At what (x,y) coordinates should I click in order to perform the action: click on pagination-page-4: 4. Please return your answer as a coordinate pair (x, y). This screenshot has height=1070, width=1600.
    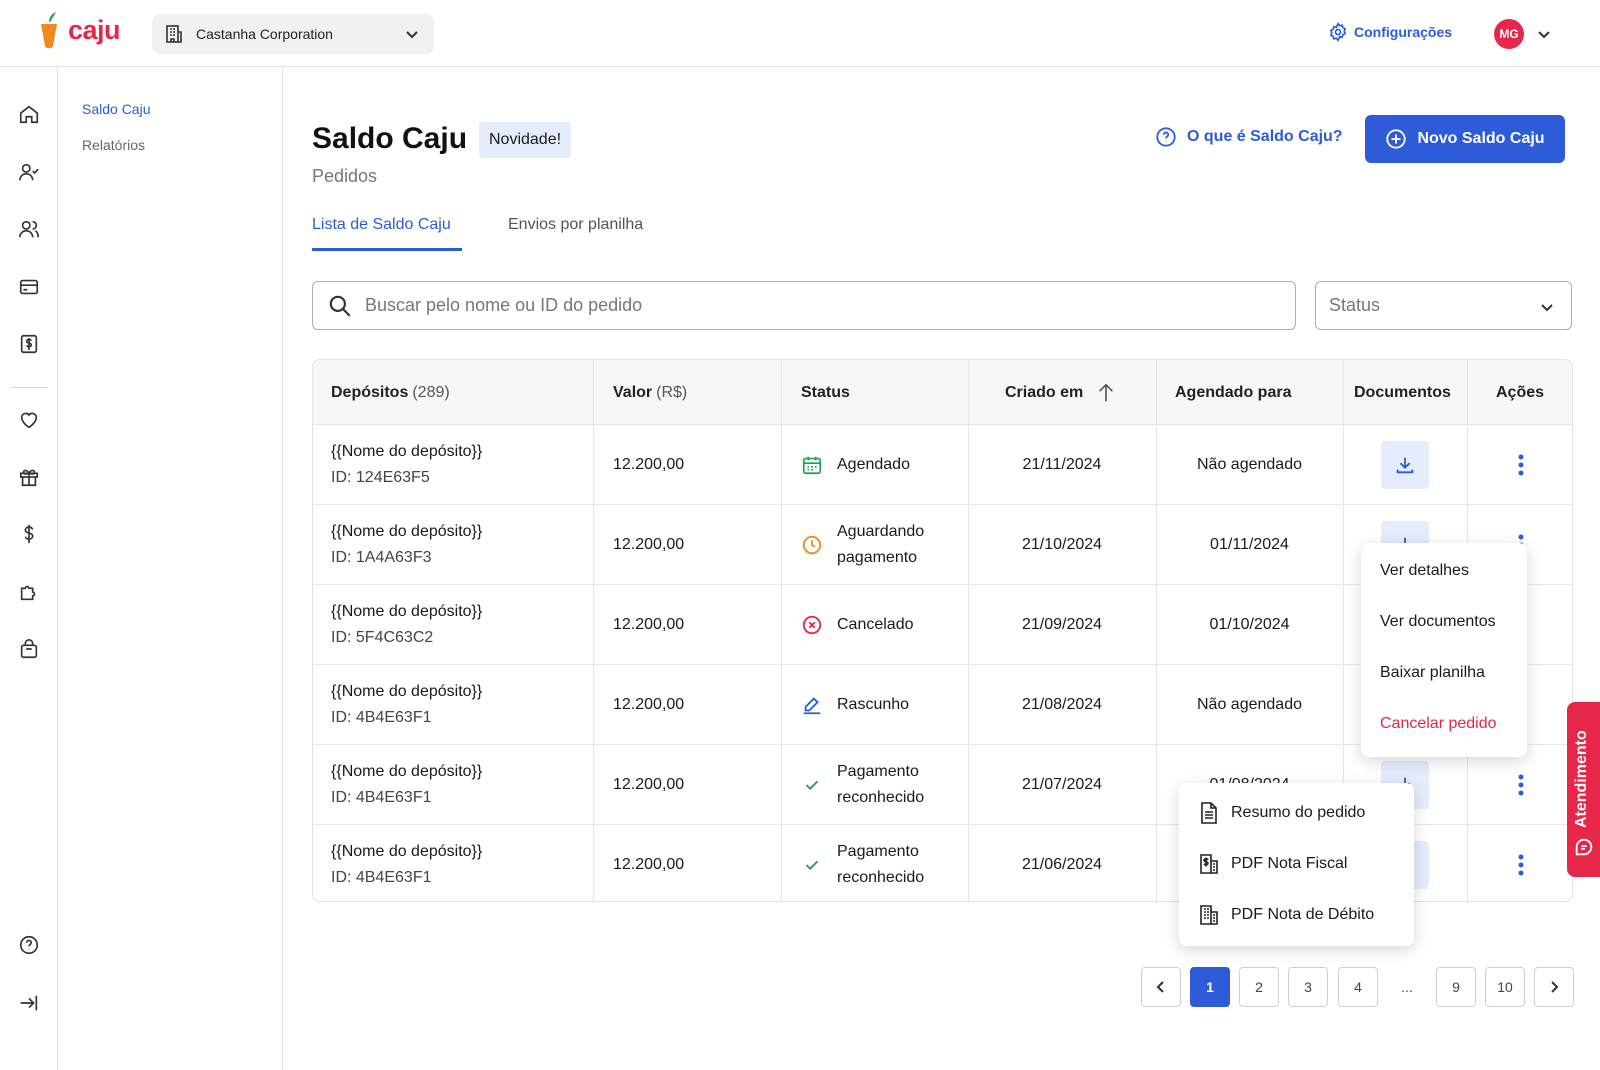
    Looking at the image, I should click on (1358, 987).